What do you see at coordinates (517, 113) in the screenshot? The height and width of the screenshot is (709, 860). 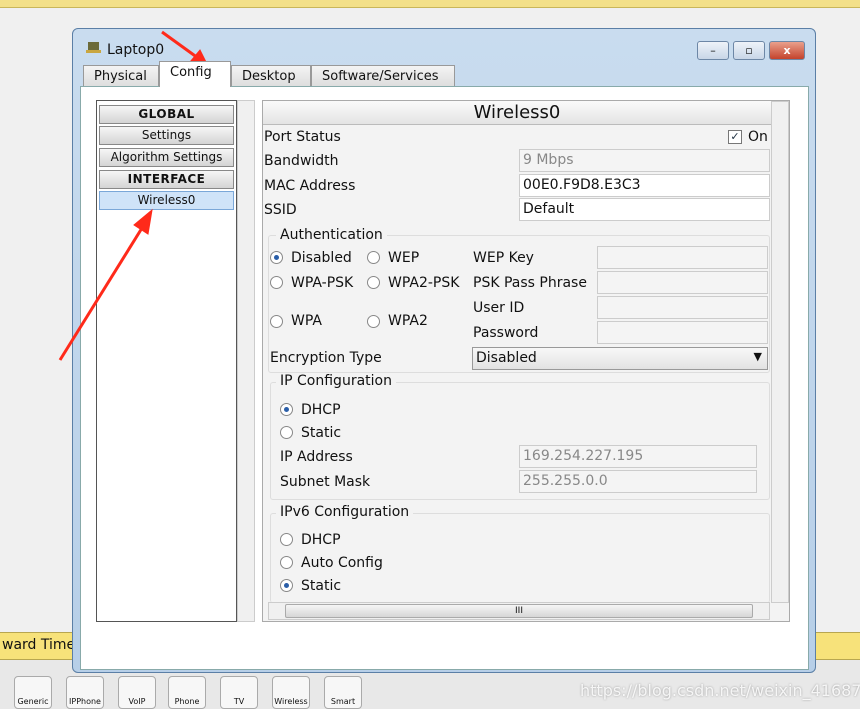 I see `panel-title: Wireless0` at bounding box center [517, 113].